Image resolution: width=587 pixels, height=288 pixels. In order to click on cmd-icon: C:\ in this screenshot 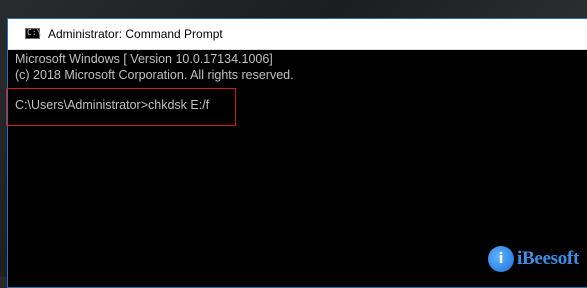, I will do `click(33, 33)`.